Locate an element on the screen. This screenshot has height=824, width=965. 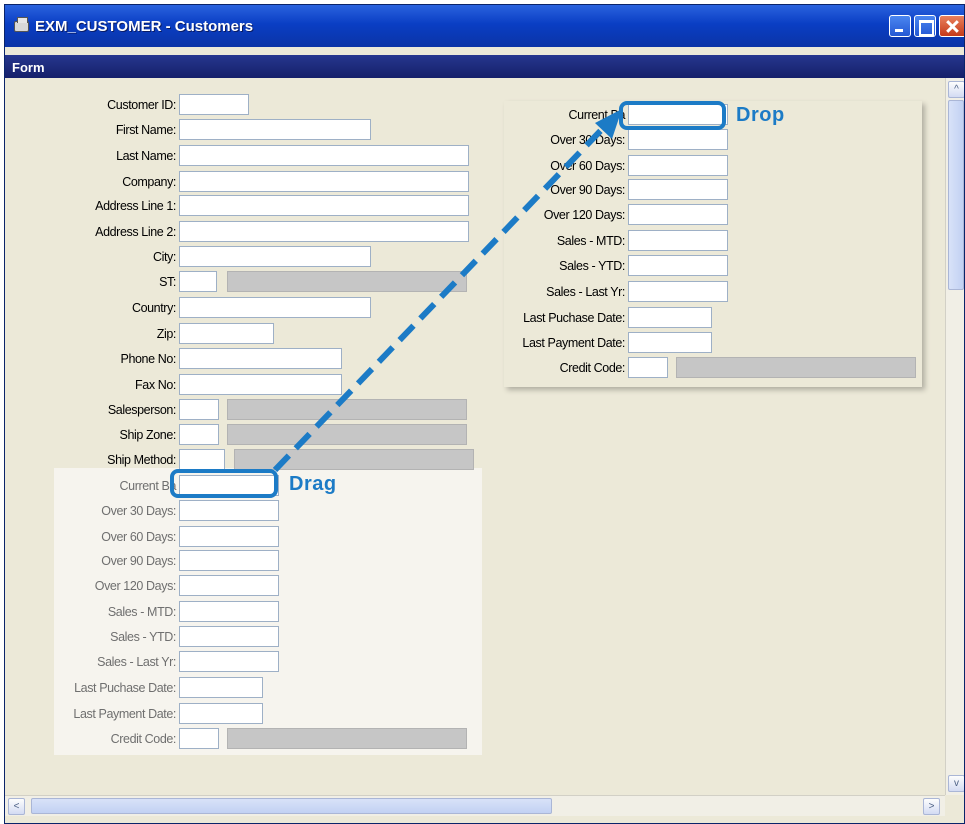
drag-label: Drag is located at coordinates (313, 484).